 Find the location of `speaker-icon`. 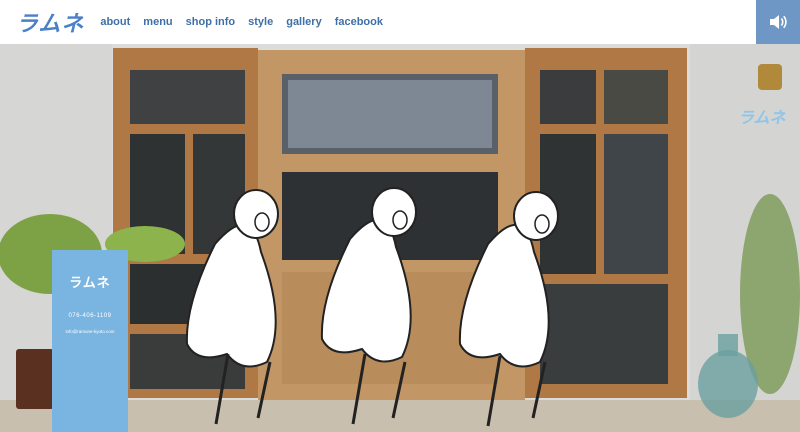

speaker-icon is located at coordinates (778, 22).